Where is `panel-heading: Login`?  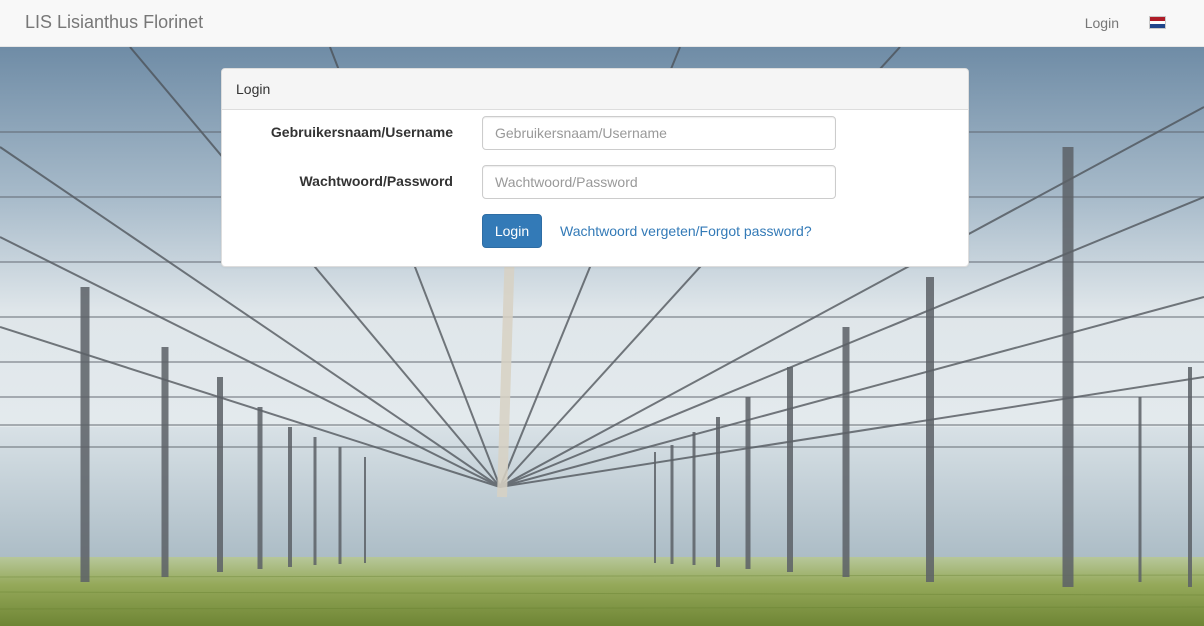
panel-heading: Login is located at coordinates (595, 89).